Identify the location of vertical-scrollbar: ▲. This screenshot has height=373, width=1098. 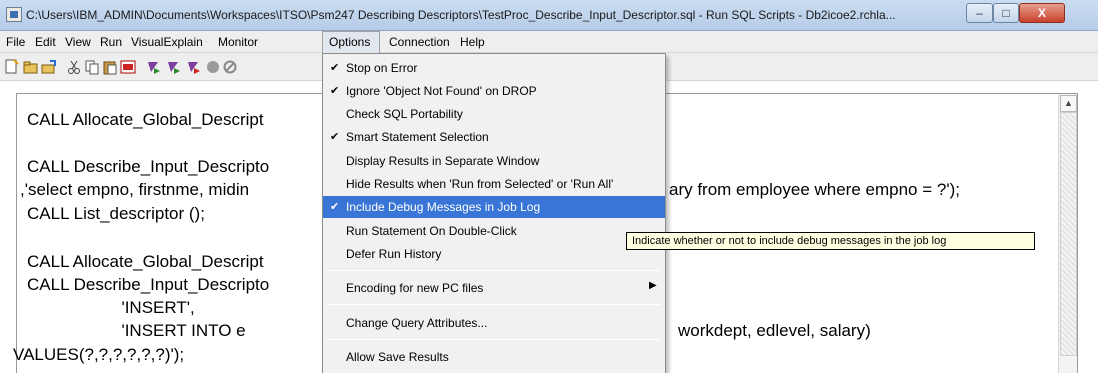
(1067, 233).